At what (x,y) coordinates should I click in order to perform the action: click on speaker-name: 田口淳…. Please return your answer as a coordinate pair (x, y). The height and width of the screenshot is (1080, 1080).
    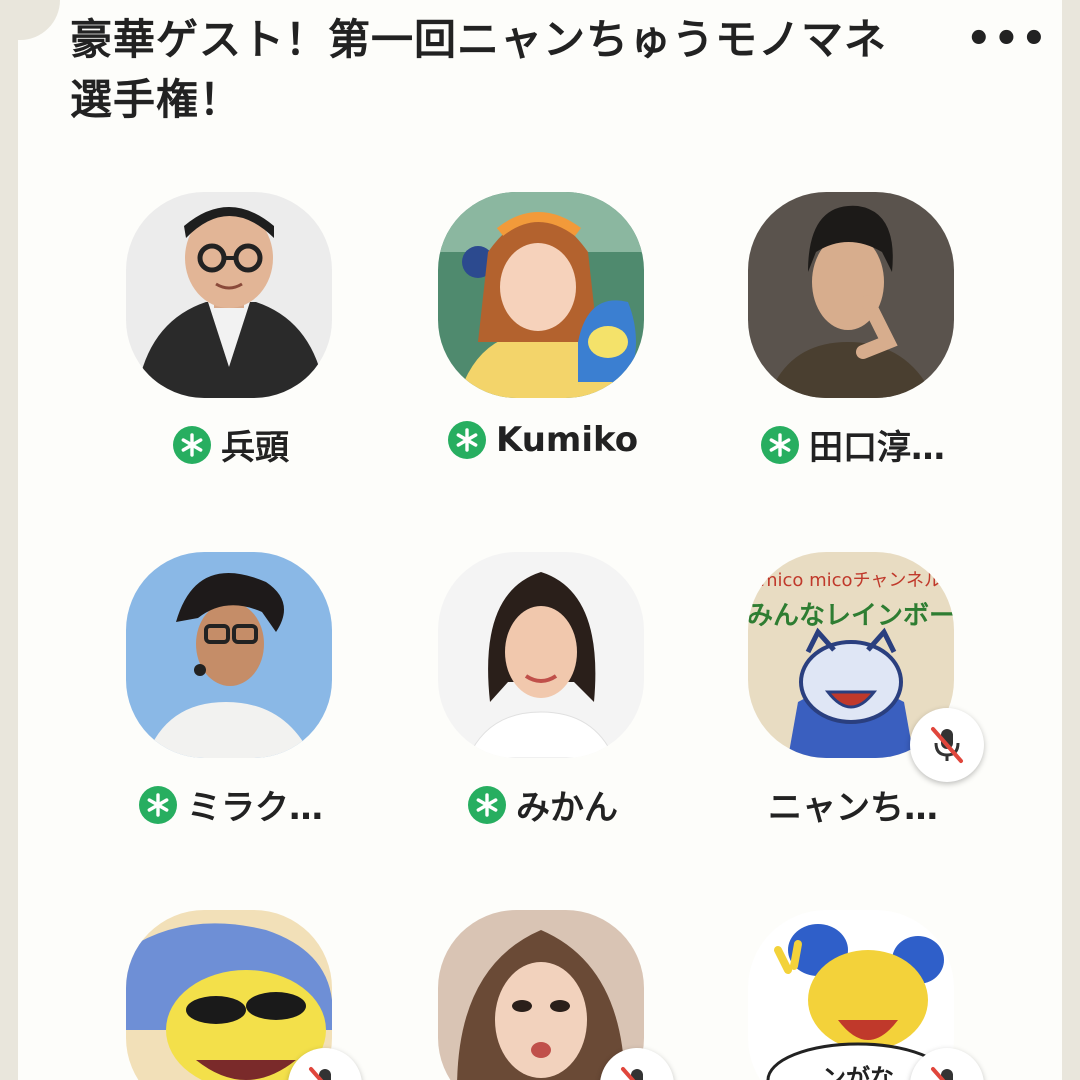
    Looking at the image, I should click on (877, 448).